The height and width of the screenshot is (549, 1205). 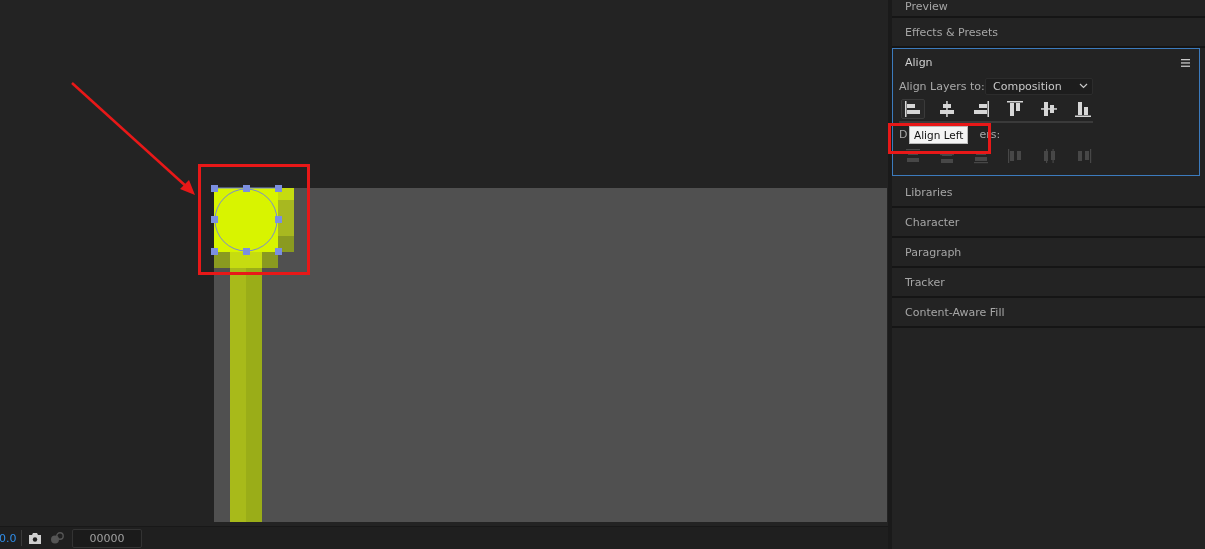 I want to click on align-left-icon, so click(x=913, y=109).